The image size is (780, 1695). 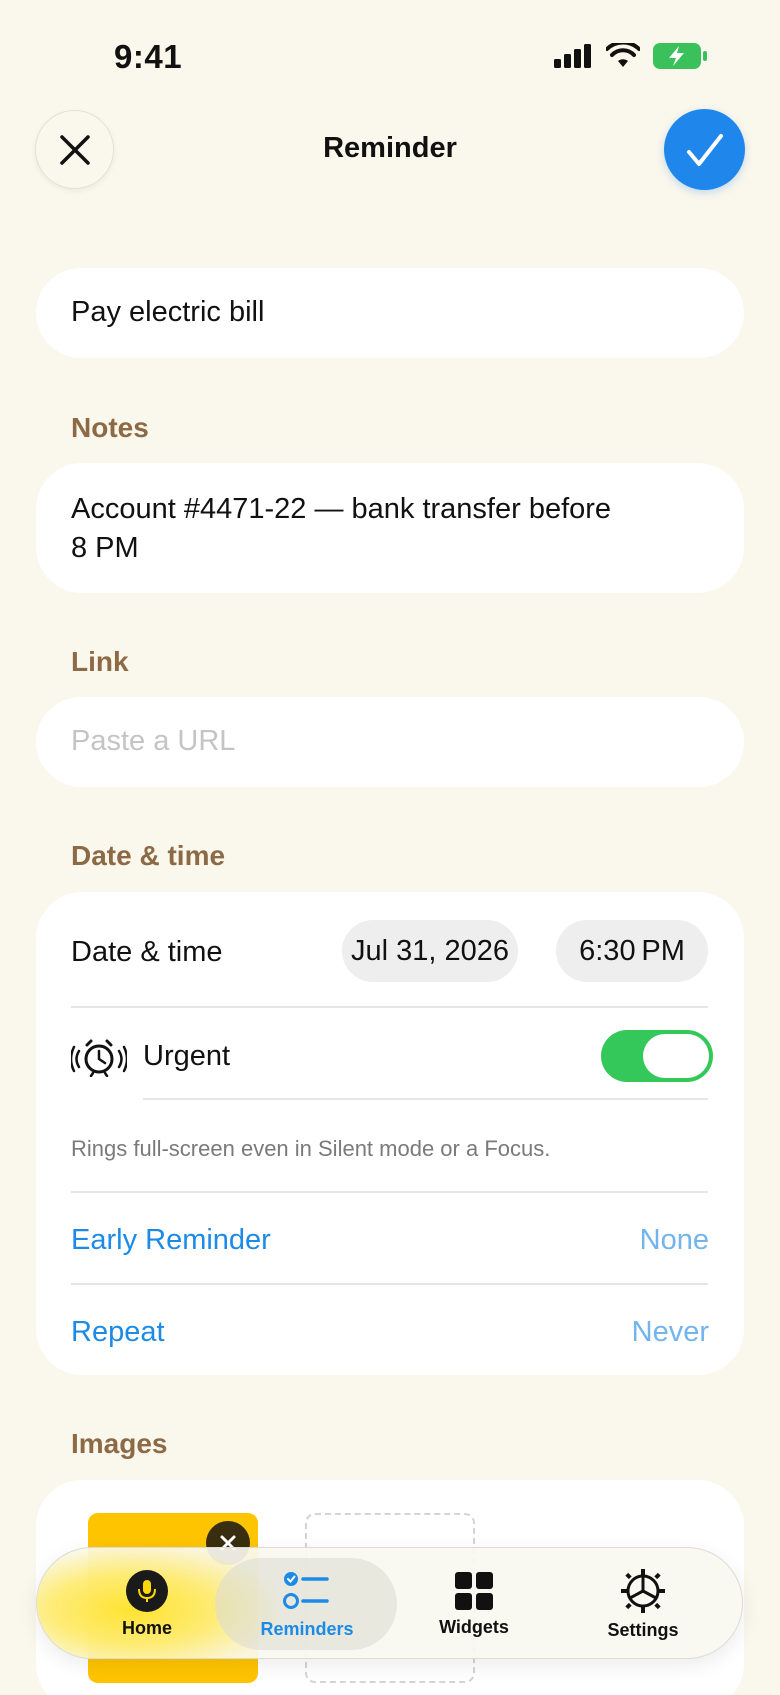 What do you see at coordinates (643, 1629) in the screenshot?
I see `tab-label-settings: Settings` at bounding box center [643, 1629].